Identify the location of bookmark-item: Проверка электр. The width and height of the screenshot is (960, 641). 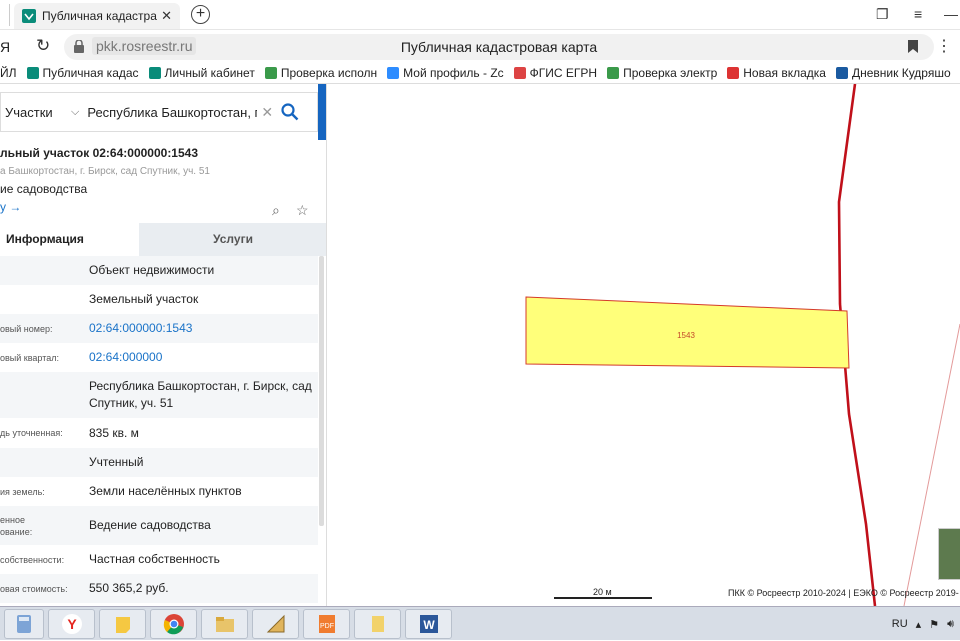
(662, 73).